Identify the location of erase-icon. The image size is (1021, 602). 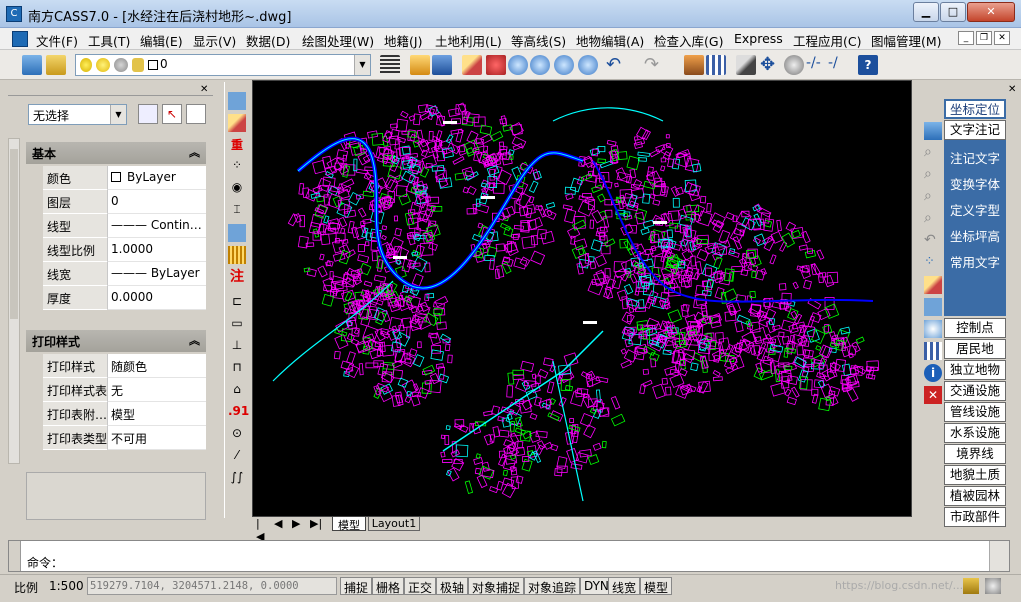
(496, 65).